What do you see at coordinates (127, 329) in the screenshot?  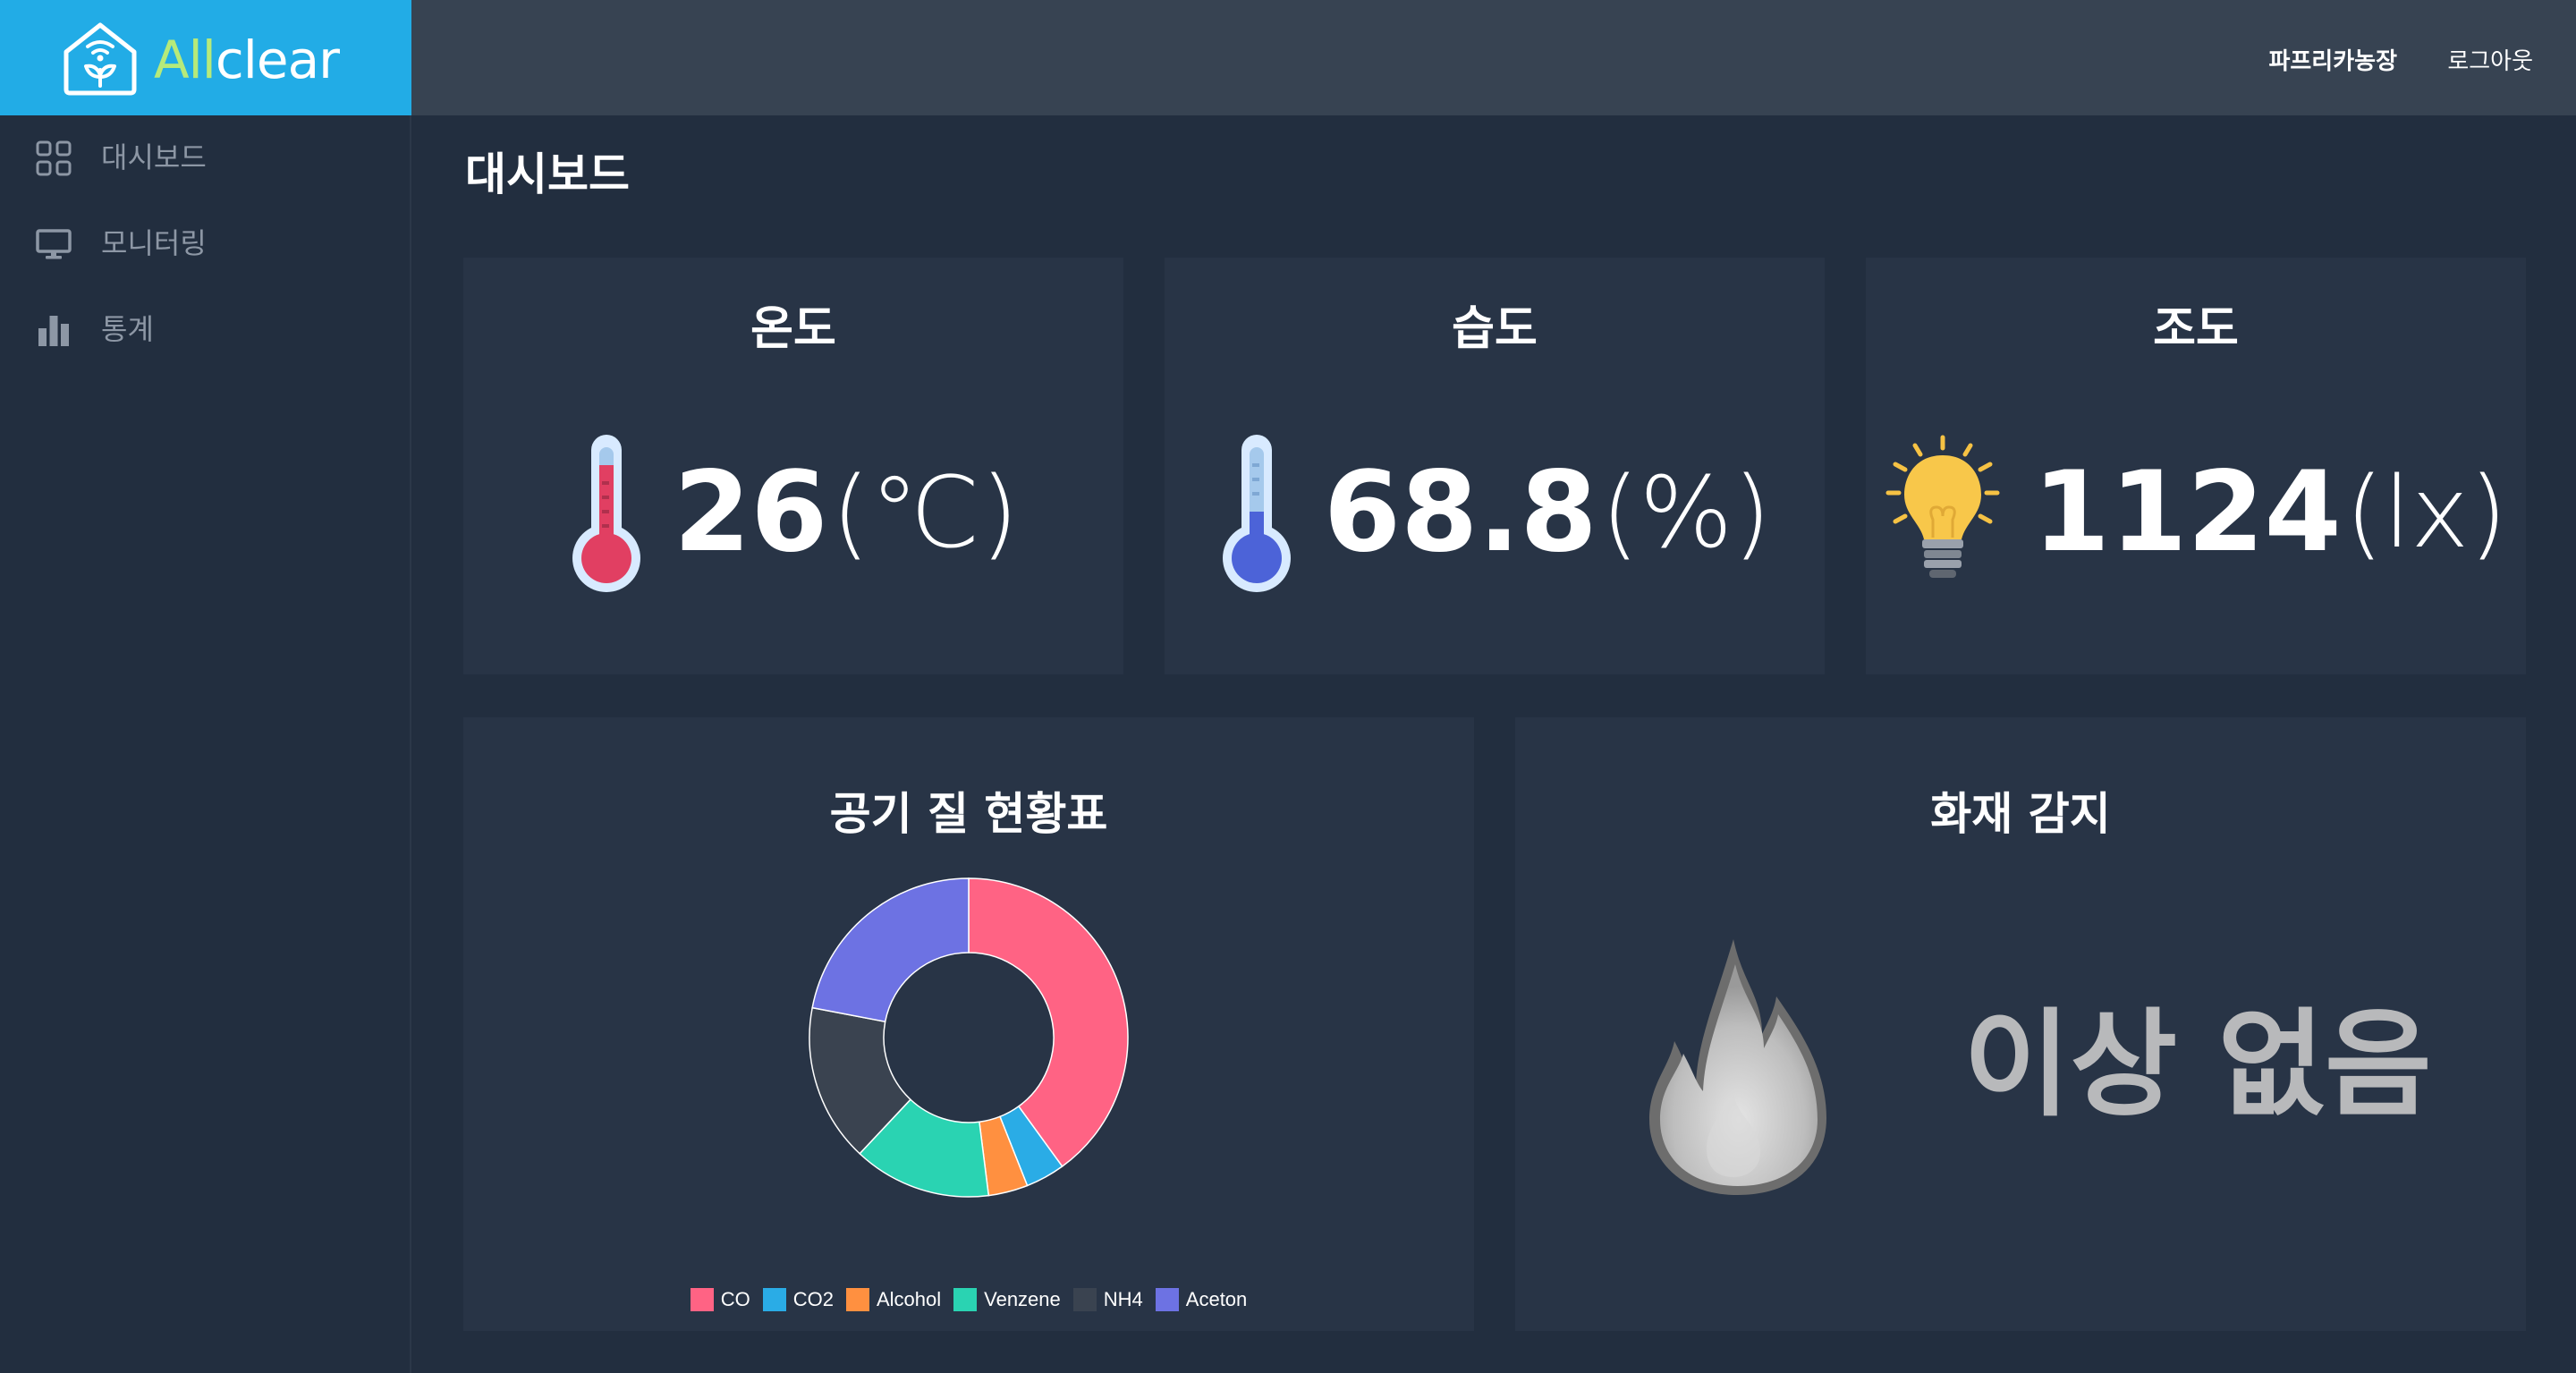 I see `sidebar-item-label: 통계` at bounding box center [127, 329].